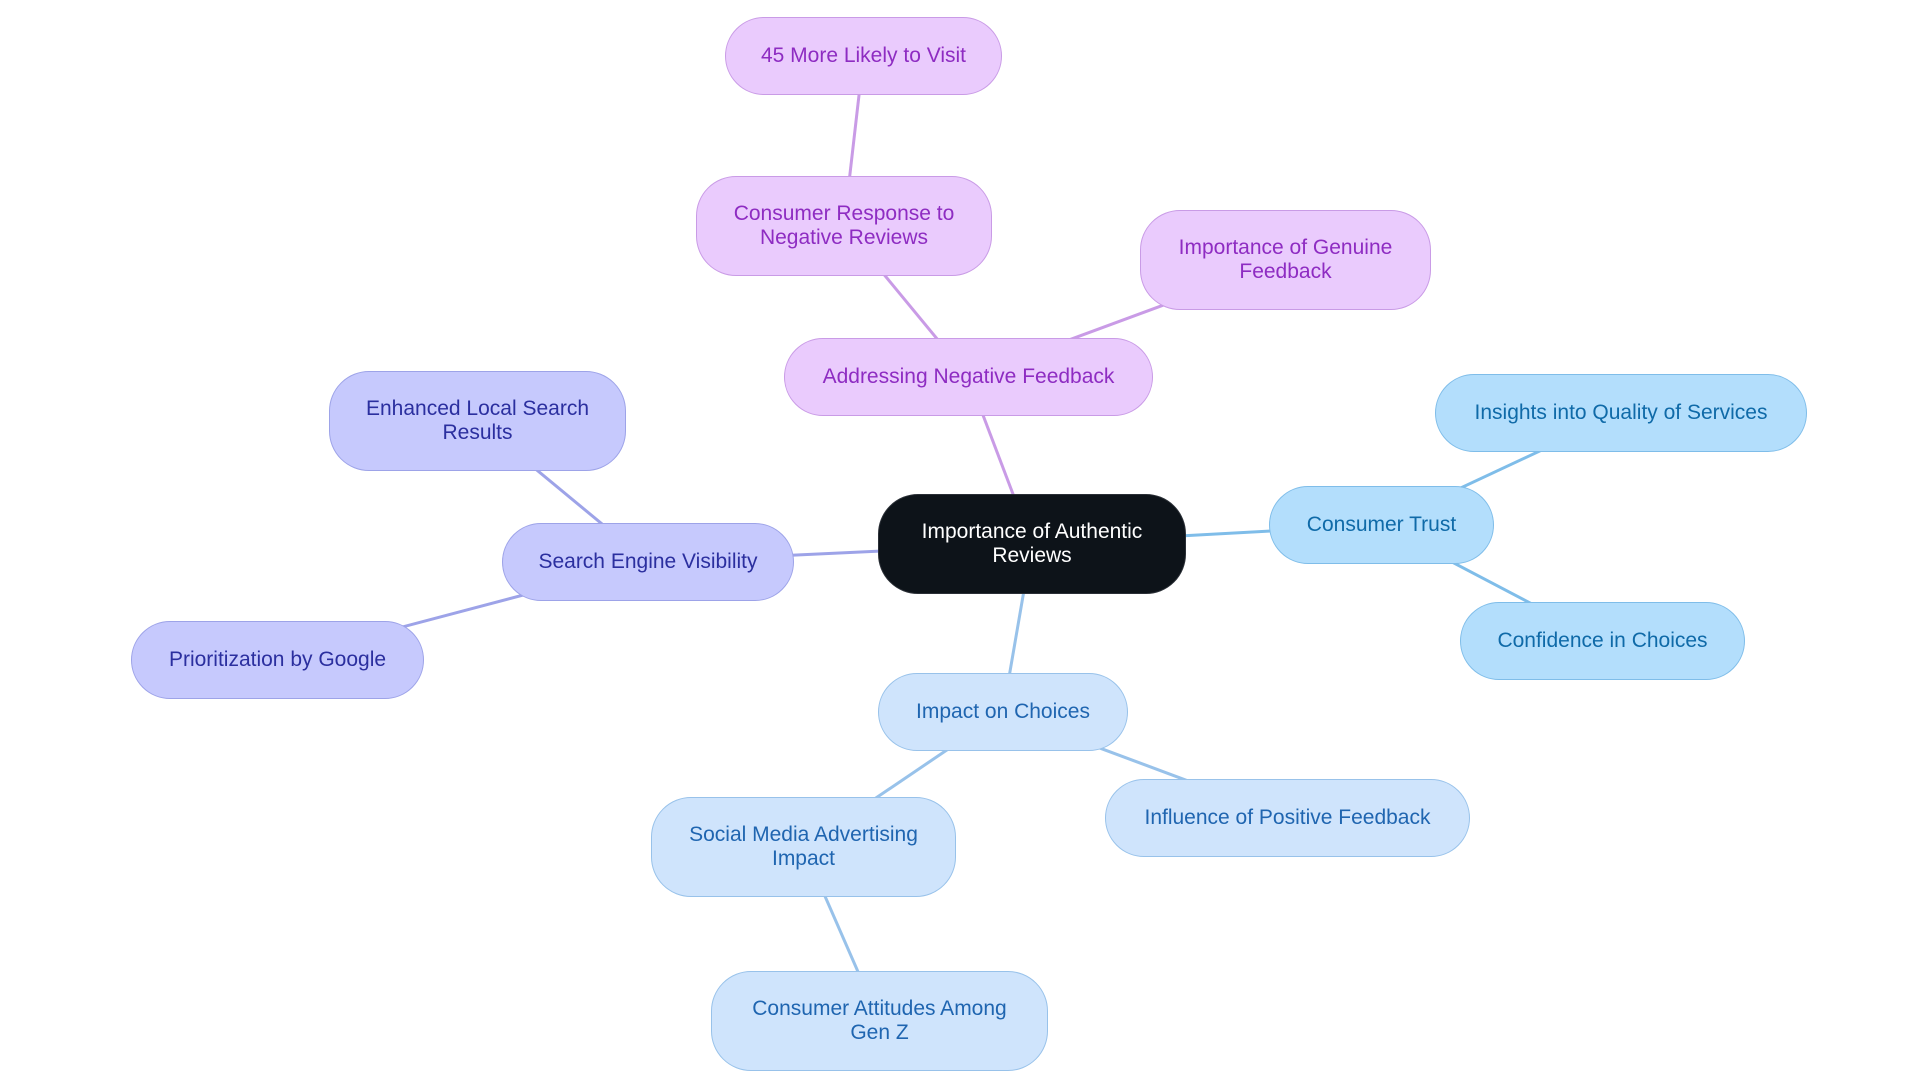 Image resolution: width=1920 pixels, height=1083 pixels. I want to click on node-label: Prioritization by Google, so click(277, 659).